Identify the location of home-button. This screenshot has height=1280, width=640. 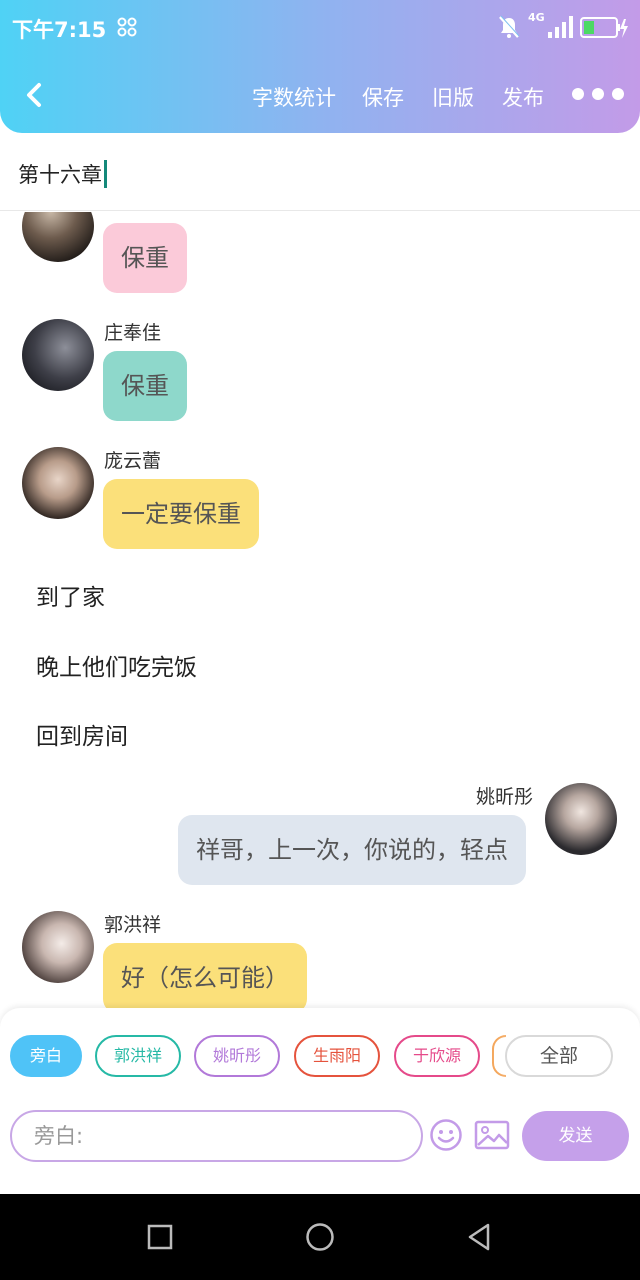
(320, 1237).